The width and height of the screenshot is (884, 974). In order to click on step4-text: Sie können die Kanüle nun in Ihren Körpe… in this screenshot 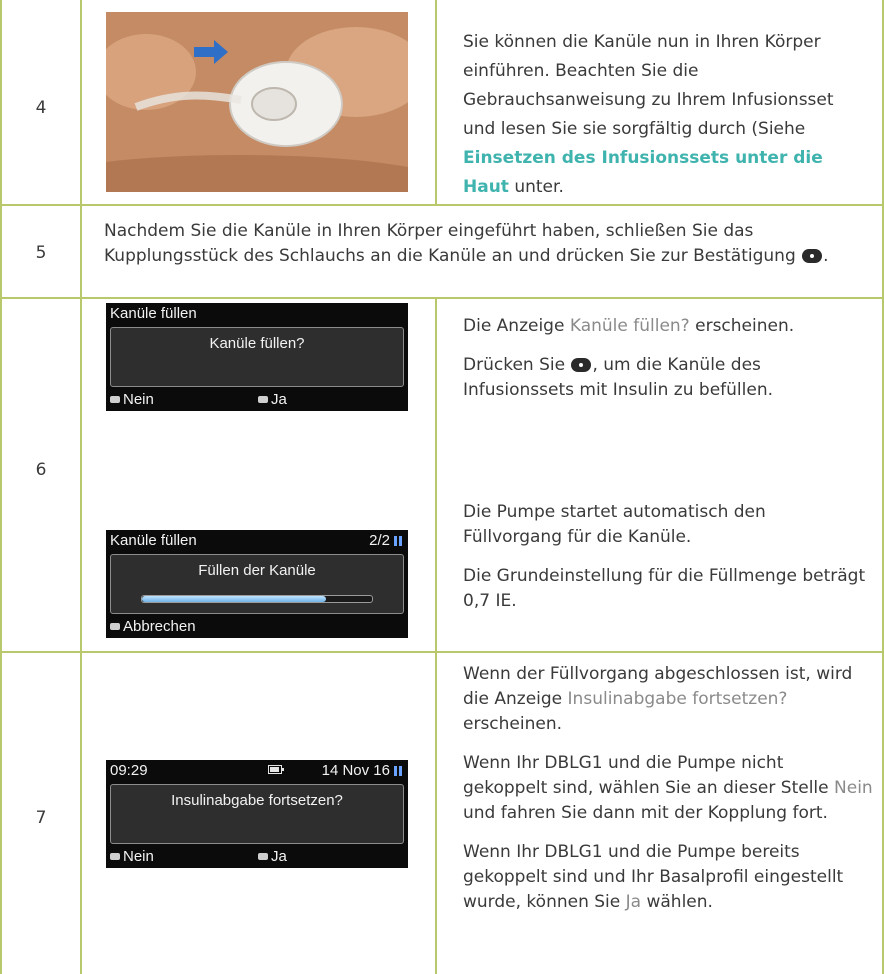, I will do `click(665, 115)`.